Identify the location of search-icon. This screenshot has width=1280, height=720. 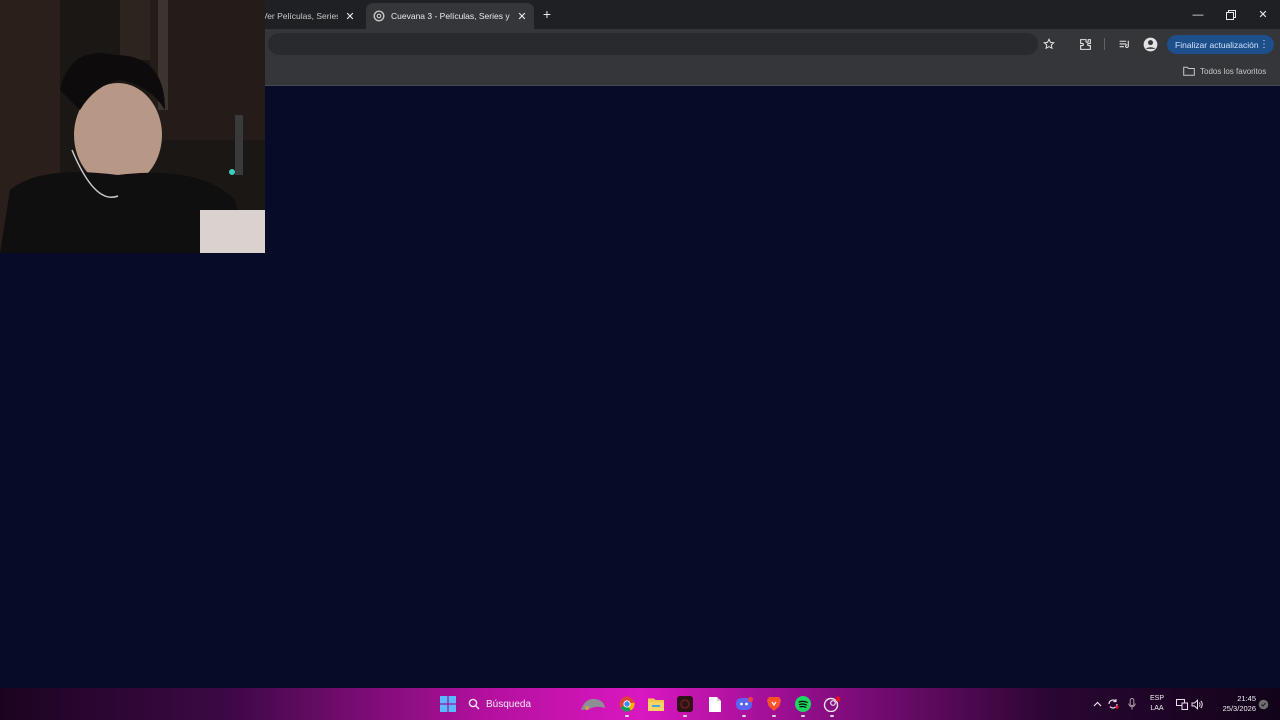
(474, 704).